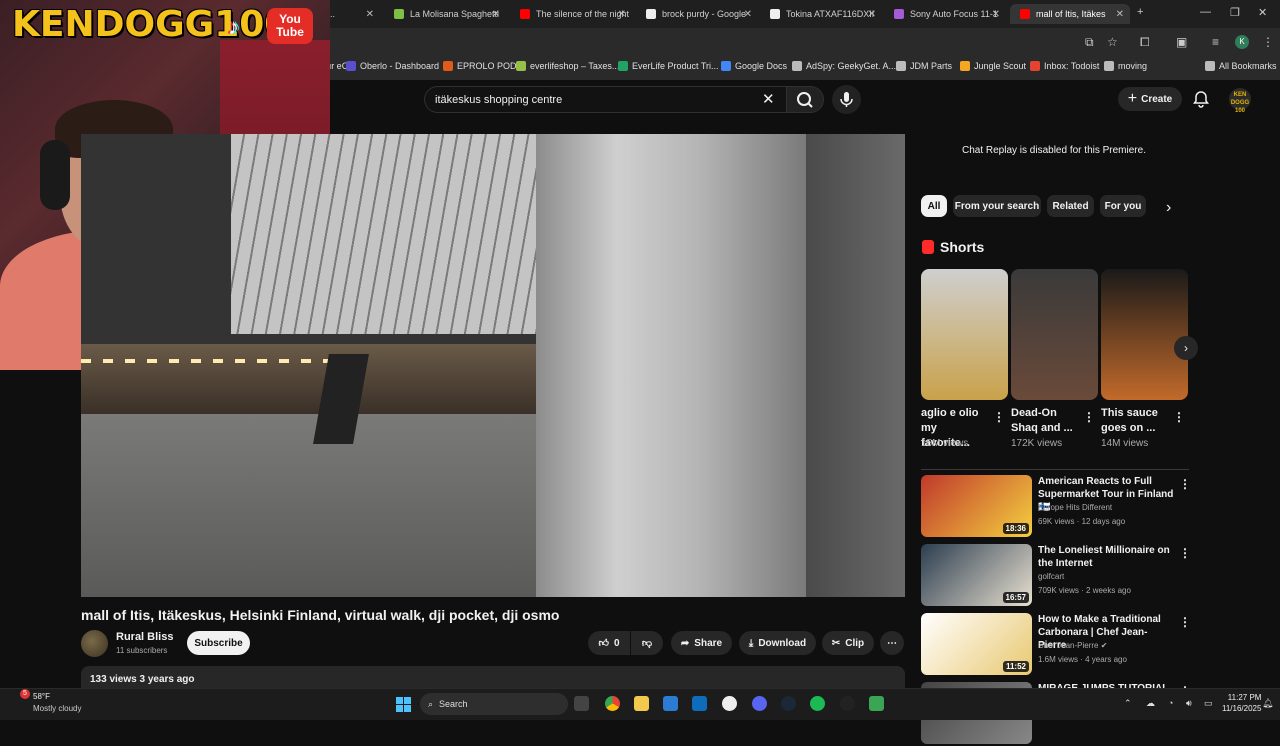 The image size is (1280, 746). I want to click on like-button: 👍︎ 0, so click(609, 643).